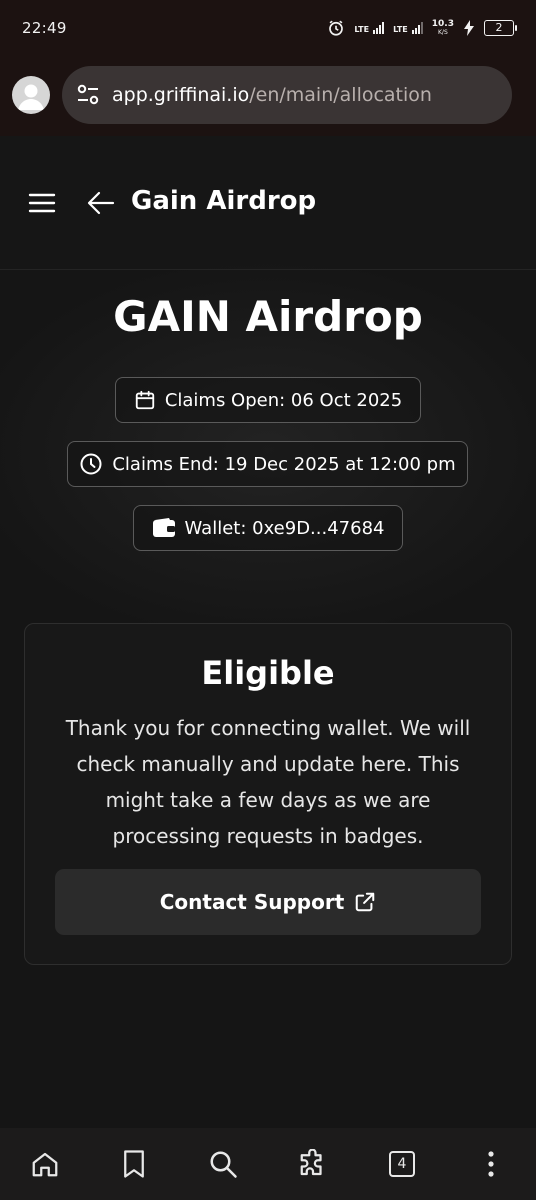 The image size is (536, 1200). What do you see at coordinates (44, 28) in the screenshot?
I see `status-time: 22:49` at bounding box center [44, 28].